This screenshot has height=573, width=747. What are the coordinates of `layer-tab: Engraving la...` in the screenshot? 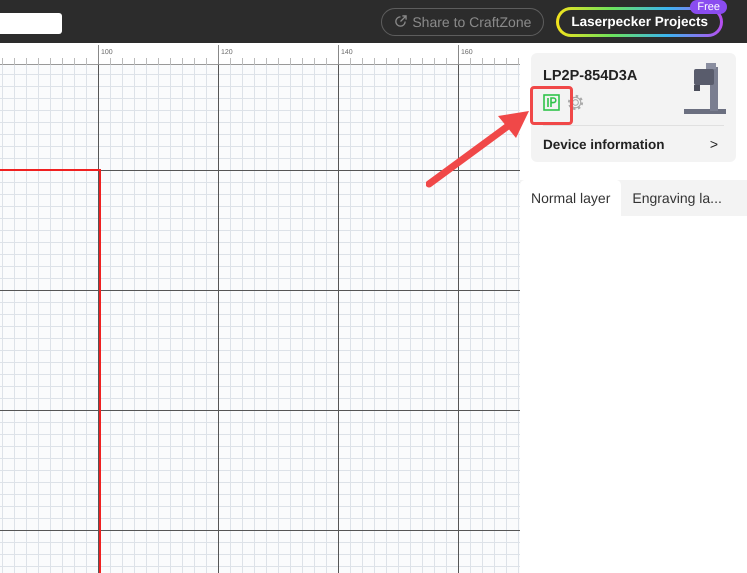 It's located at (677, 198).